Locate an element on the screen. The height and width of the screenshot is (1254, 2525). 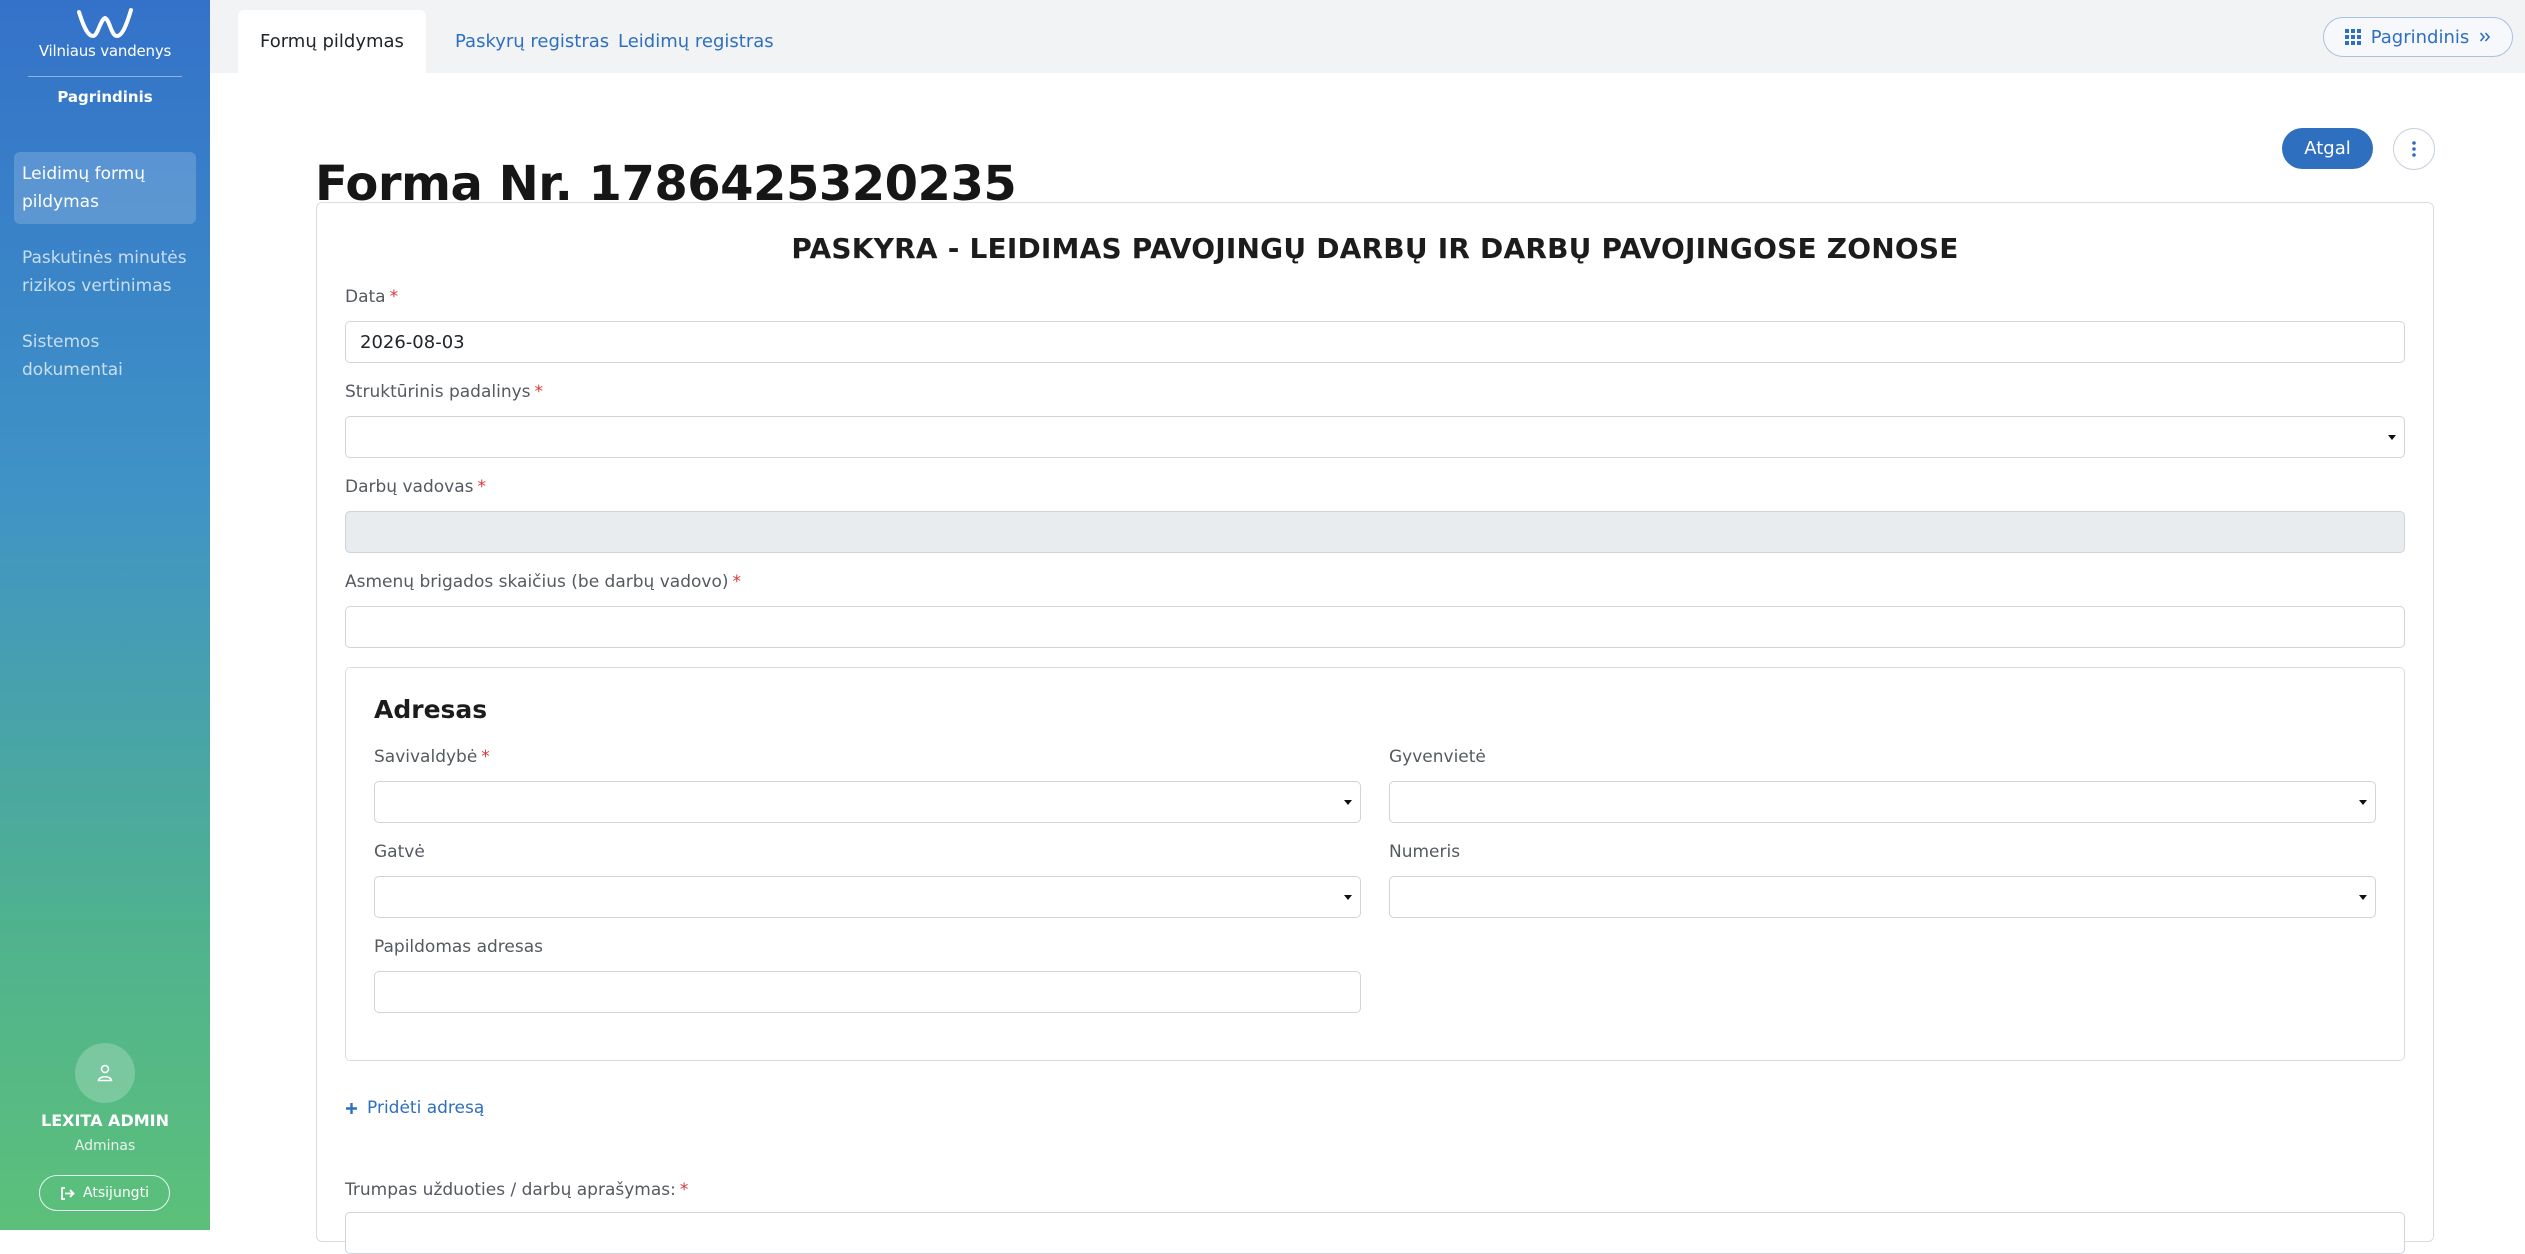
back-button-label: Atgal is located at coordinates (2327, 148).